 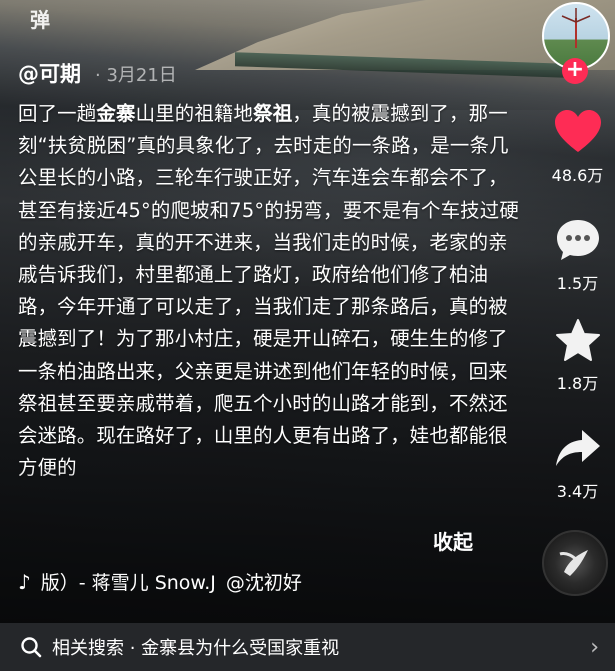 What do you see at coordinates (453, 540) in the screenshot?
I see `collapse-button: 收起` at bounding box center [453, 540].